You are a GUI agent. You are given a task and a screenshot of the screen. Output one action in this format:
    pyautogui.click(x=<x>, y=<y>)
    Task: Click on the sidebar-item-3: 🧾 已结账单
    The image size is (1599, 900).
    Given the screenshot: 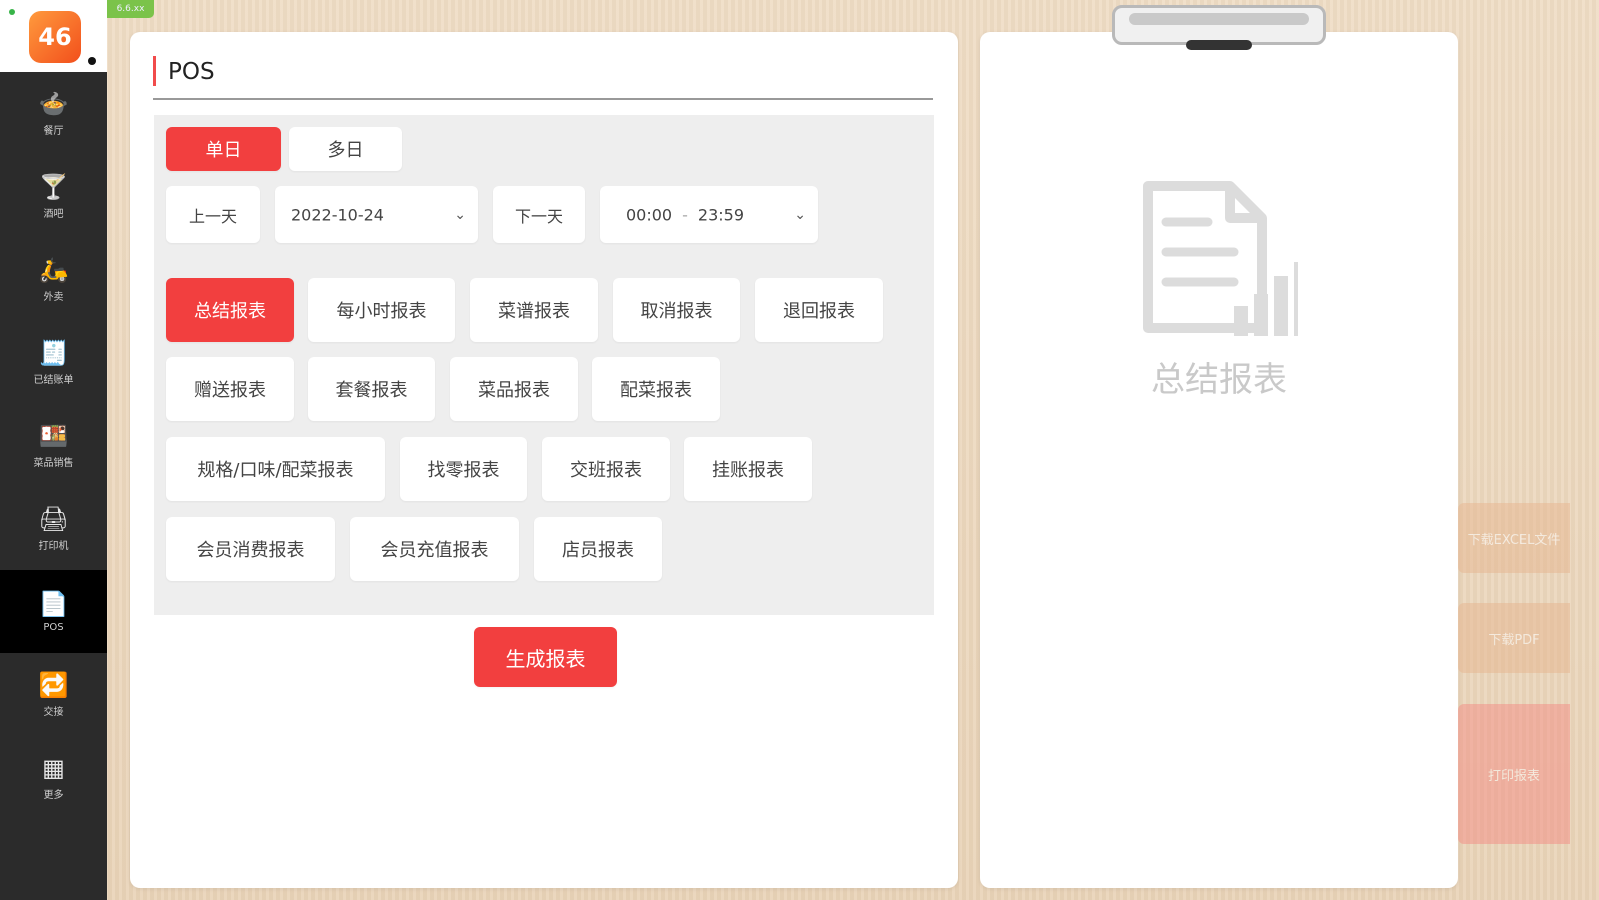 What is the action you would take?
    pyautogui.click(x=53, y=362)
    